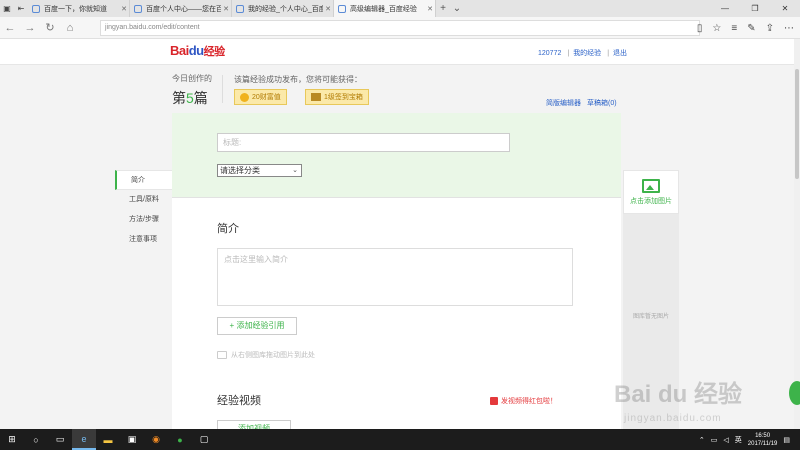  I want to click on cortana-icon: ○, so click(36, 439).